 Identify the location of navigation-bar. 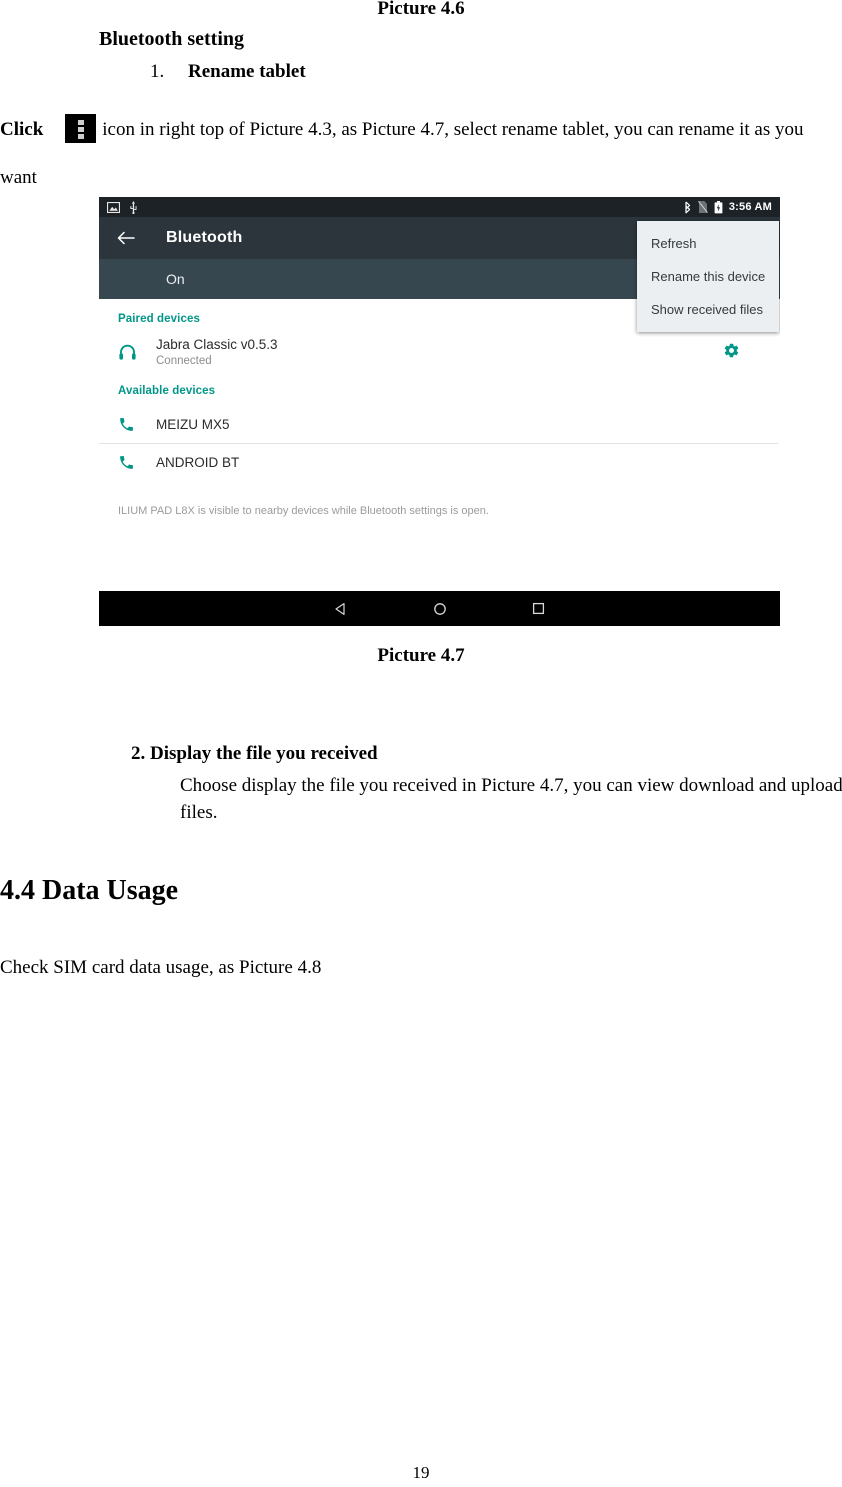
(439, 608).